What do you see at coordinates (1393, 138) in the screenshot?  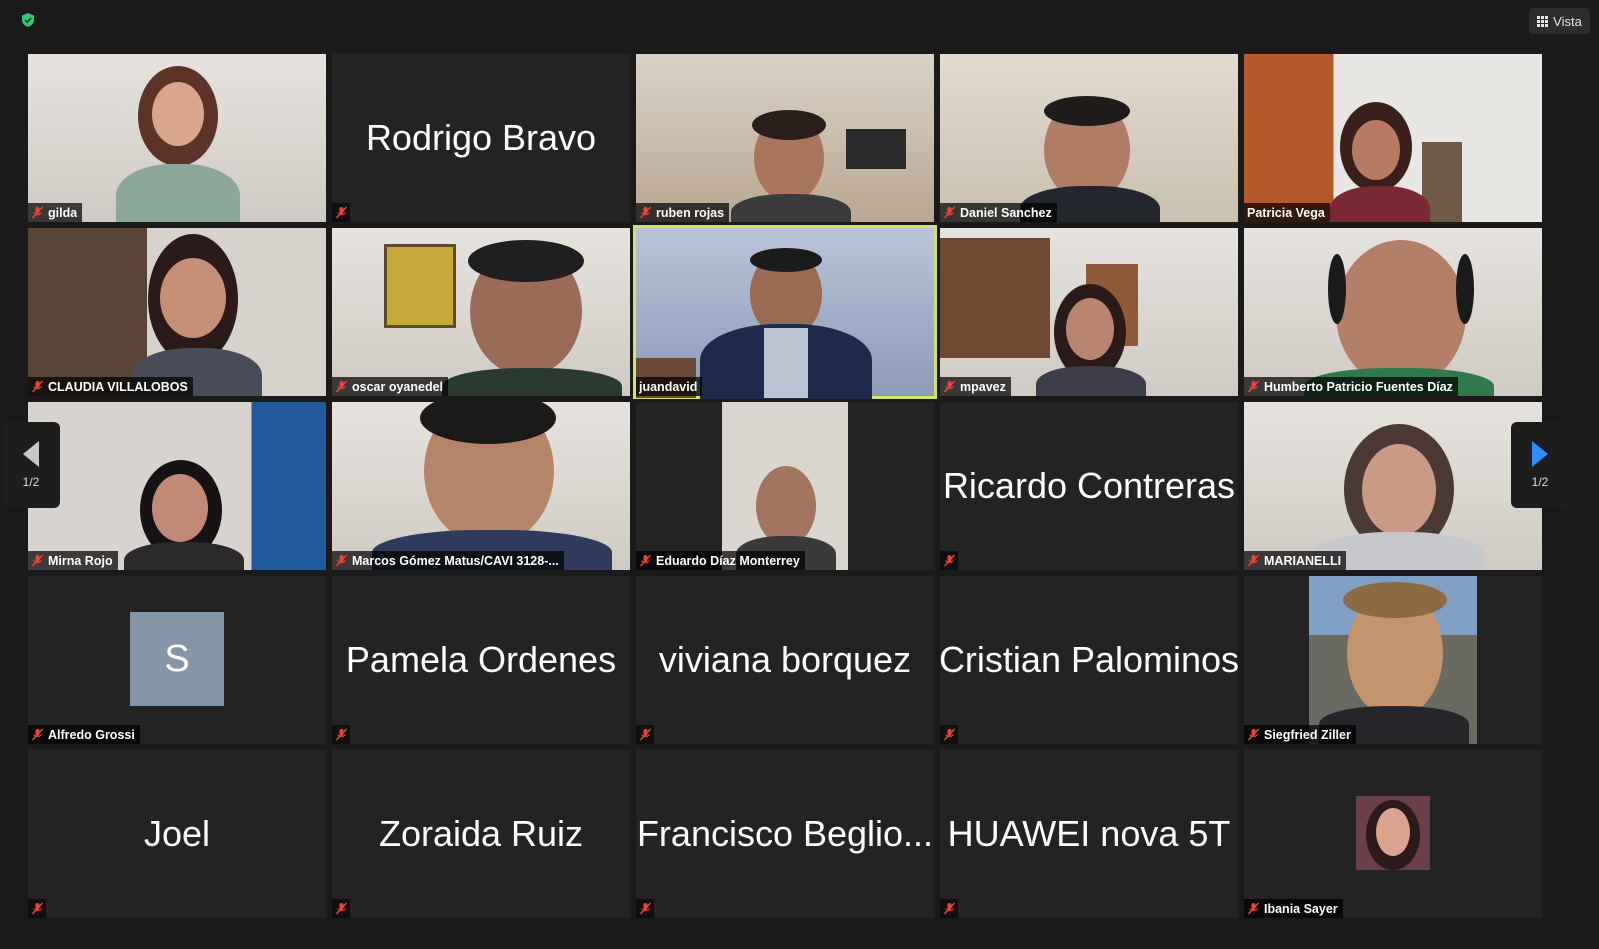 I see `participant-tile: Patricia Vega` at bounding box center [1393, 138].